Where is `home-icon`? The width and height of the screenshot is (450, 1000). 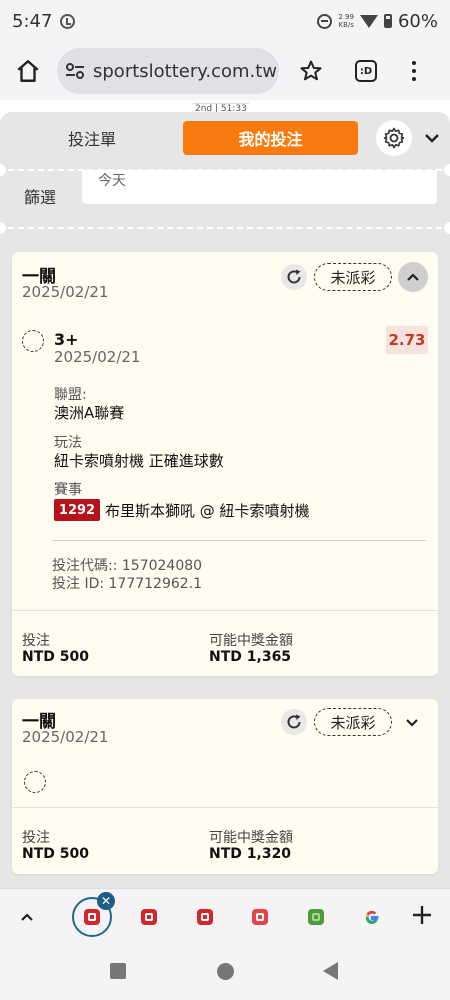
home-icon is located at coordinates (28, 71).